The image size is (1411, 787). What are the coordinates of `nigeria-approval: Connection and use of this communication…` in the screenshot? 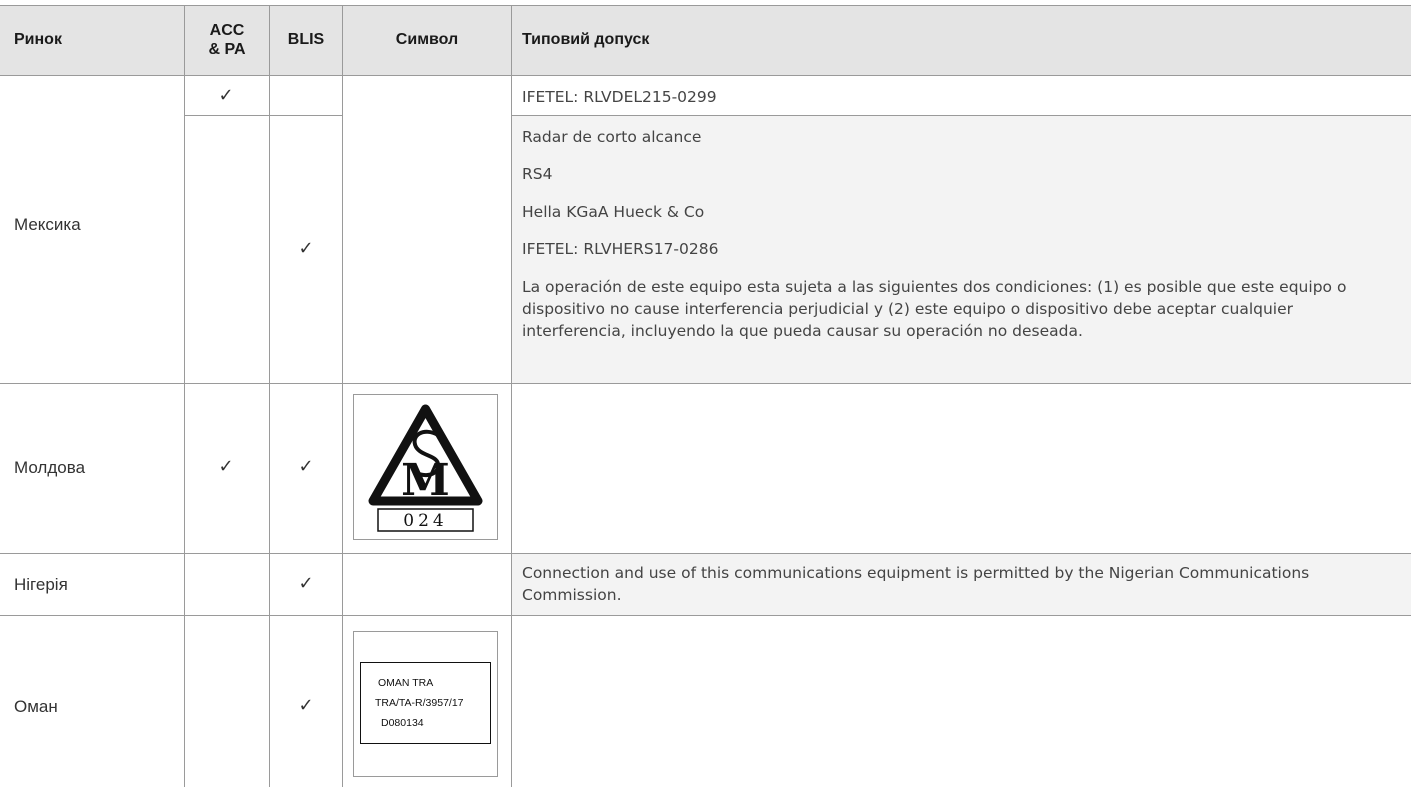 It's located at (916, 584).